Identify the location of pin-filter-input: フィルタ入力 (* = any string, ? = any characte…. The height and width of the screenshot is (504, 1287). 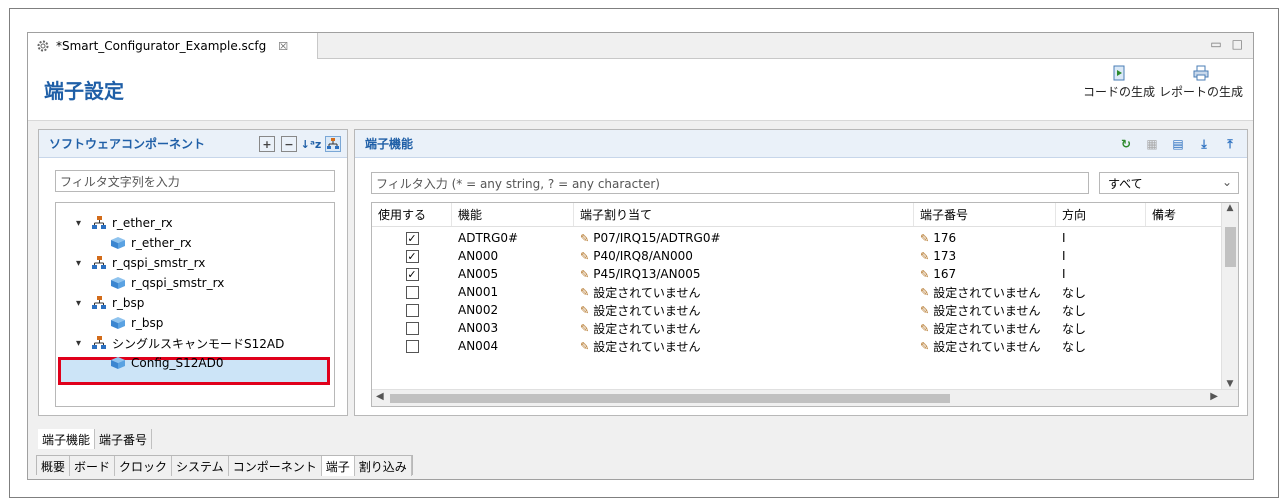
(730, 183).